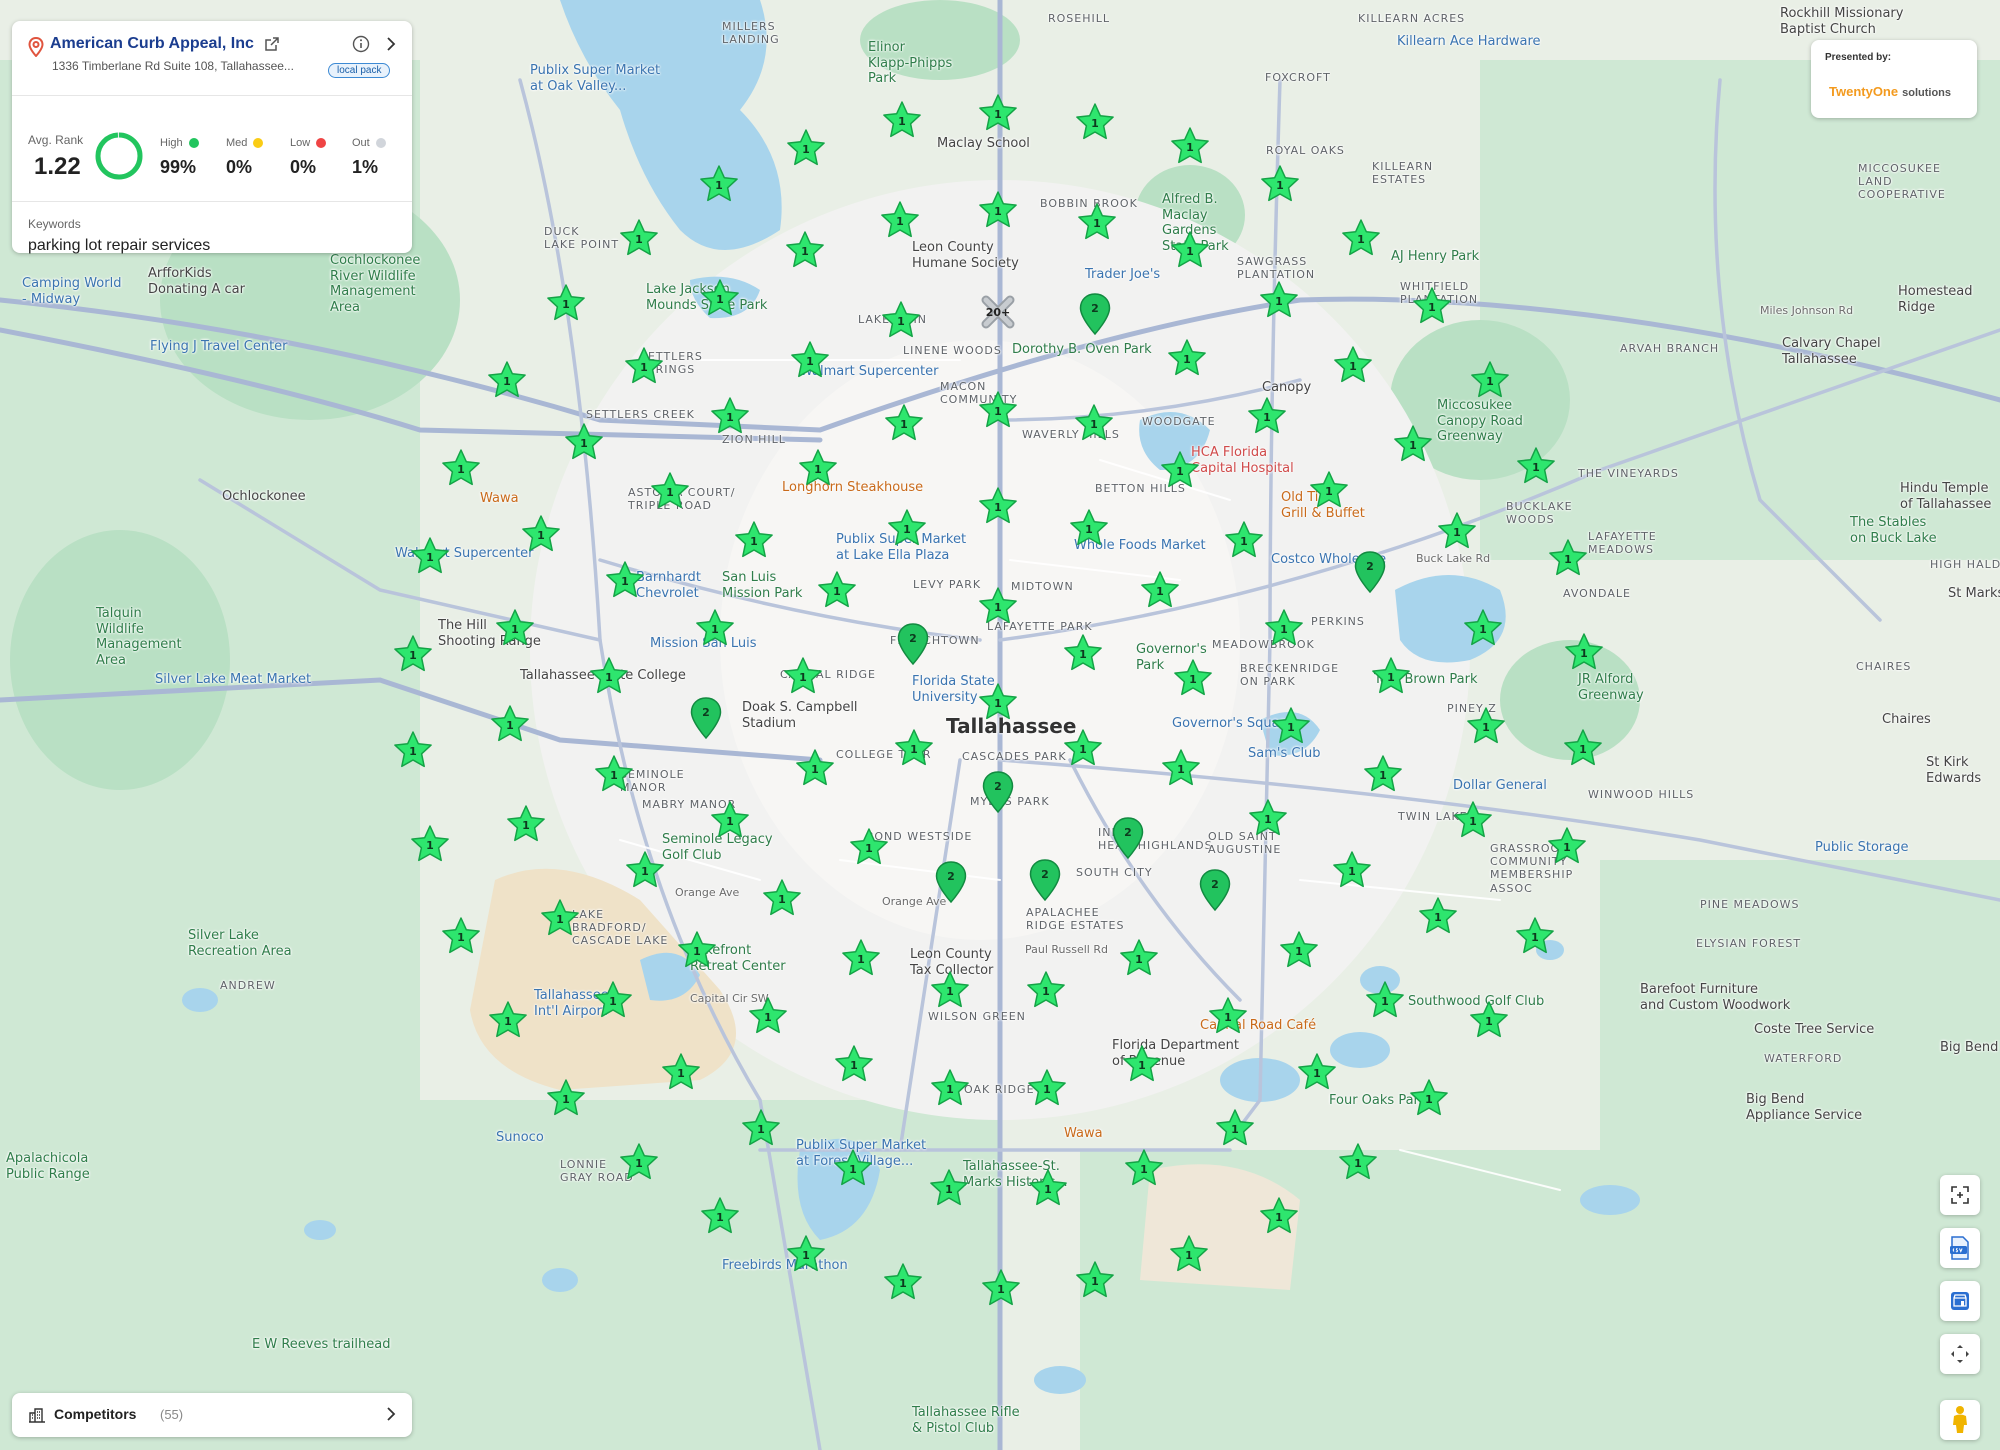 The height and width of the screenshot is (1450, 2000). What do you see at coordinates (1960, 1420) in the screenshot?
I see `street-view-button` at bounding box center [1960, 1420].